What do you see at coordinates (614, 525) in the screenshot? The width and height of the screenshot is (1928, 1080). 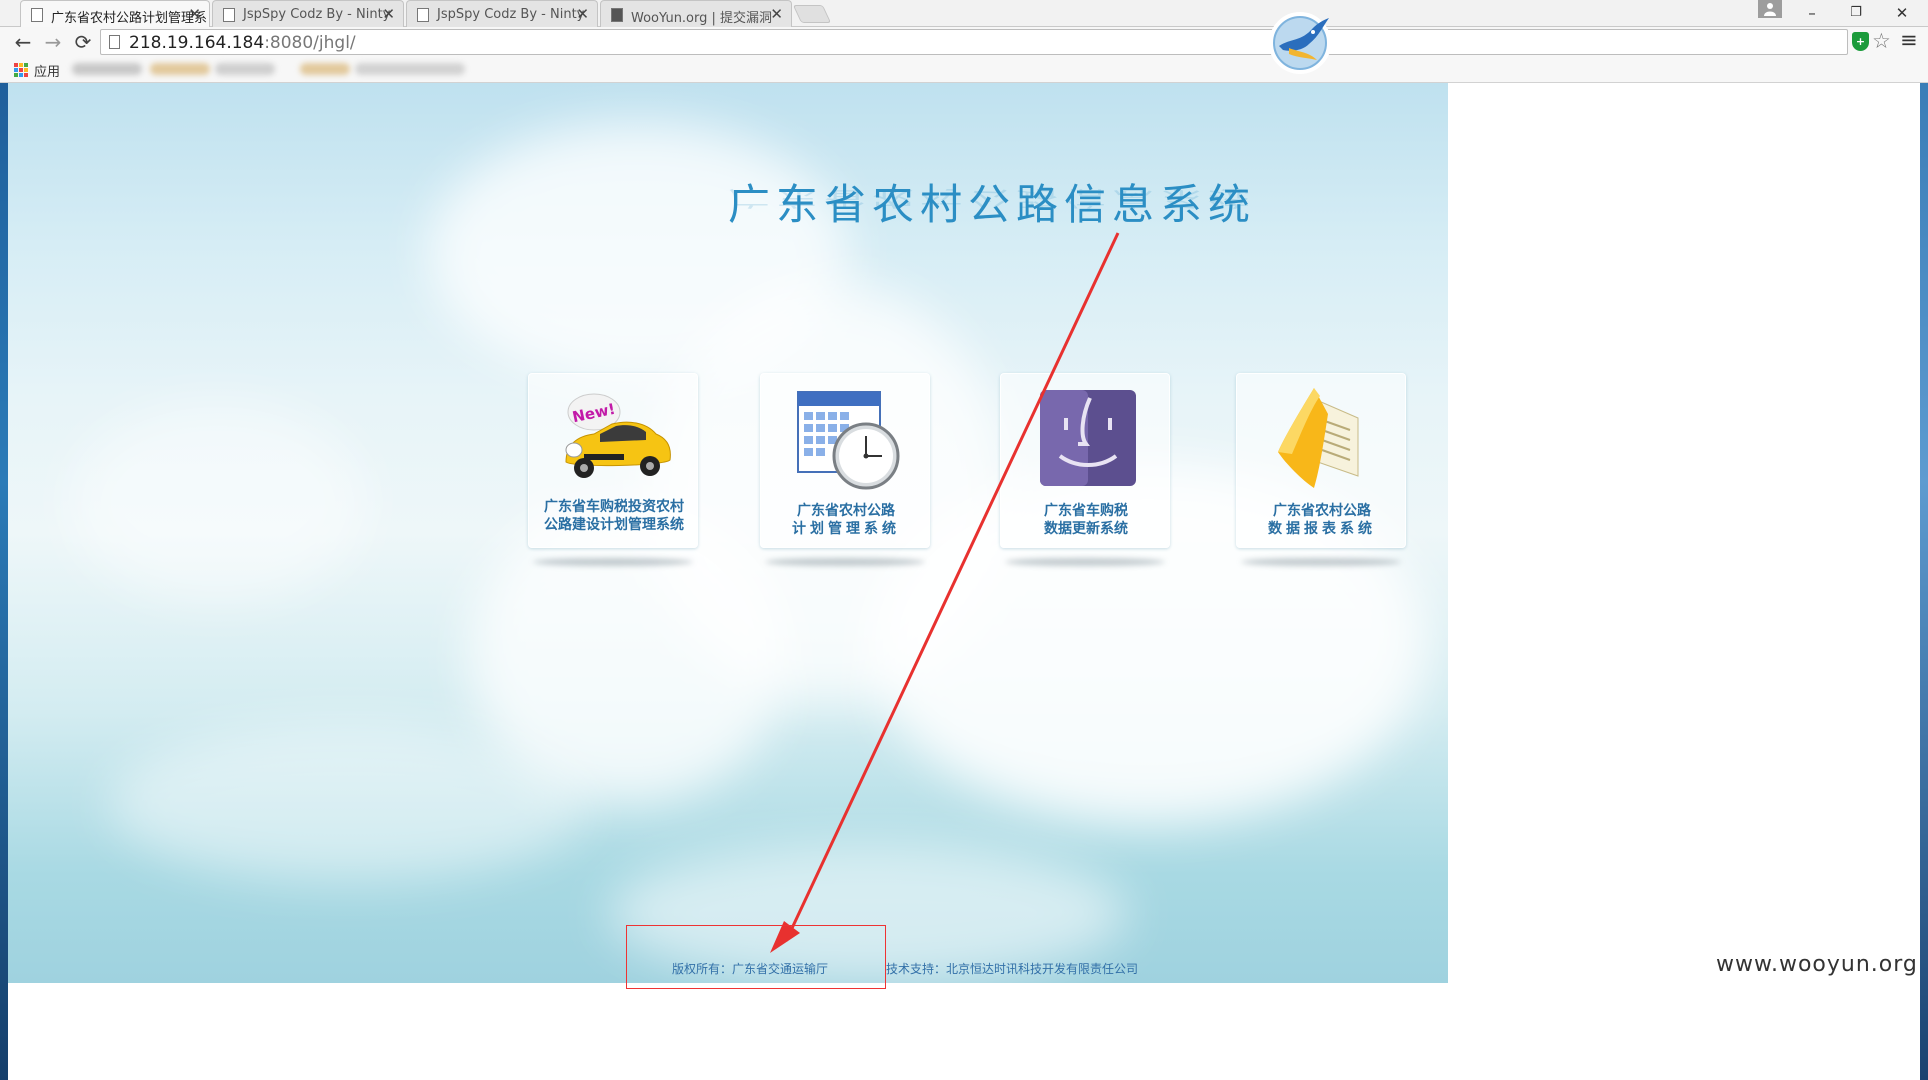 I see `tile-label-line: 公路建设计划管理系统` at bounding box center [614, 525].